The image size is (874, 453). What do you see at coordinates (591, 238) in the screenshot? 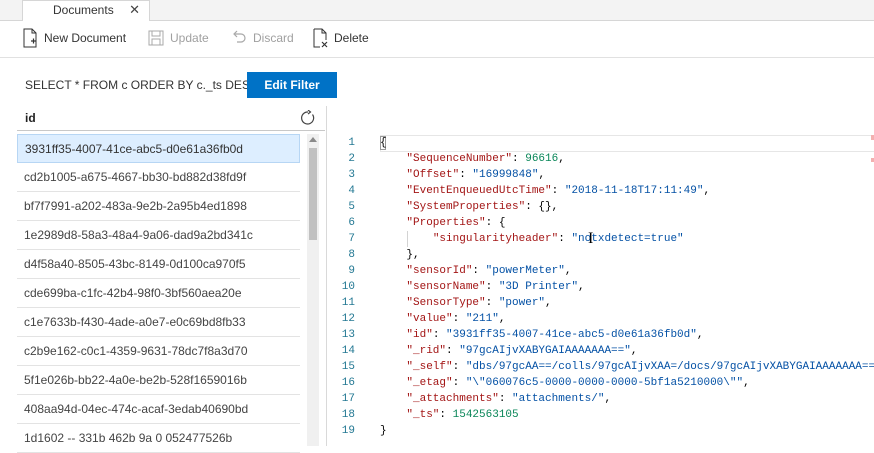
I see `text-cursor-icon: I` at bounding box center [591, 238].